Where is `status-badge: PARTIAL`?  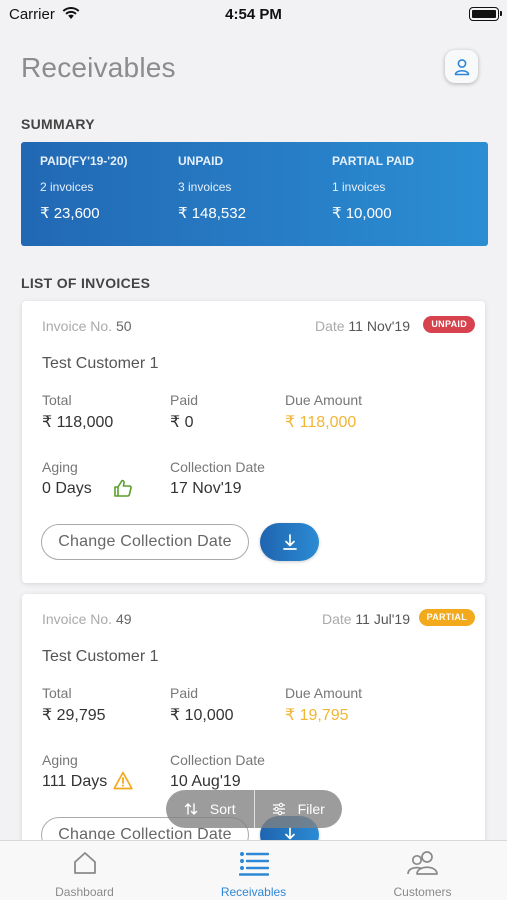 status-badge: PARTIAL is located at coordinates (446, 617).